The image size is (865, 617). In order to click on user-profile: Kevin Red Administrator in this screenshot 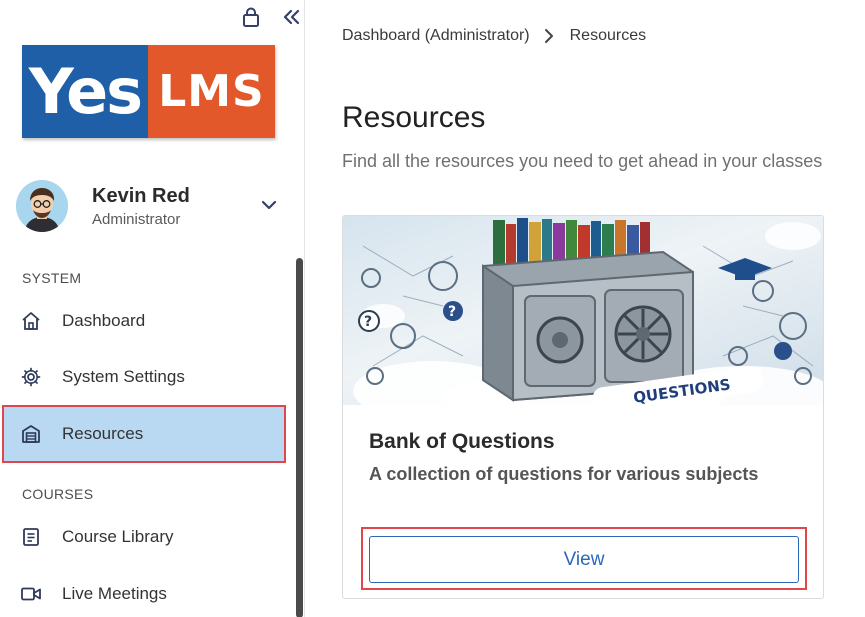, I will do `click(151, 206)`.